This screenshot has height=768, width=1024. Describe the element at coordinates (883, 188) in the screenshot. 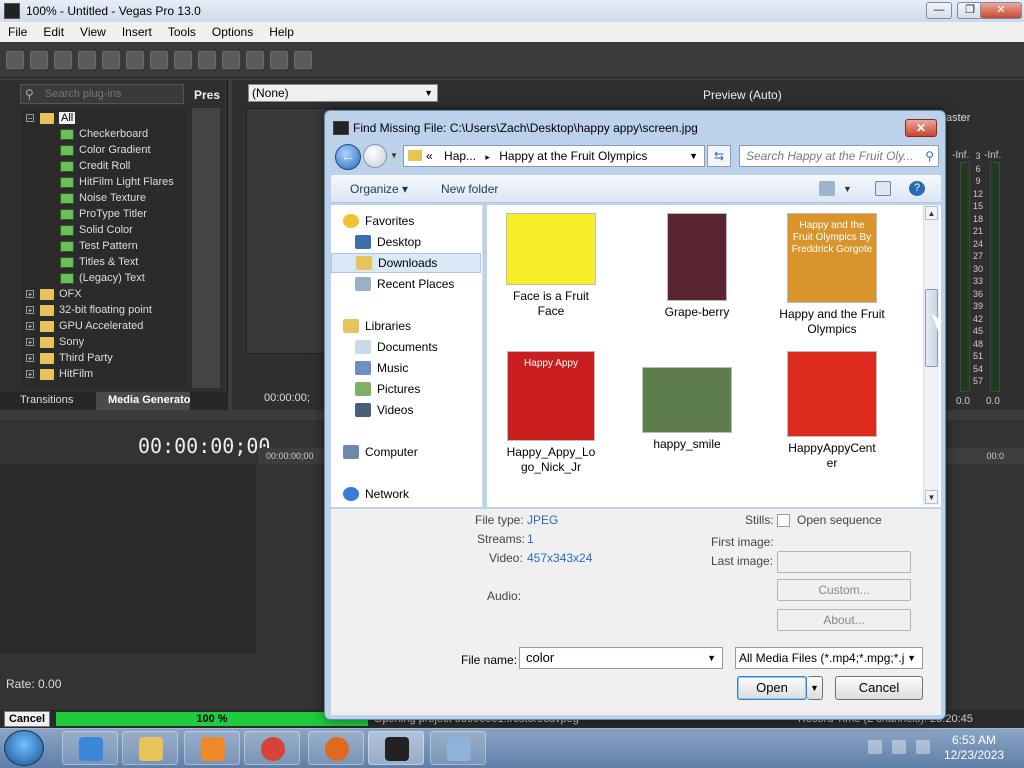

I see `preview-pane-icon` at that location.